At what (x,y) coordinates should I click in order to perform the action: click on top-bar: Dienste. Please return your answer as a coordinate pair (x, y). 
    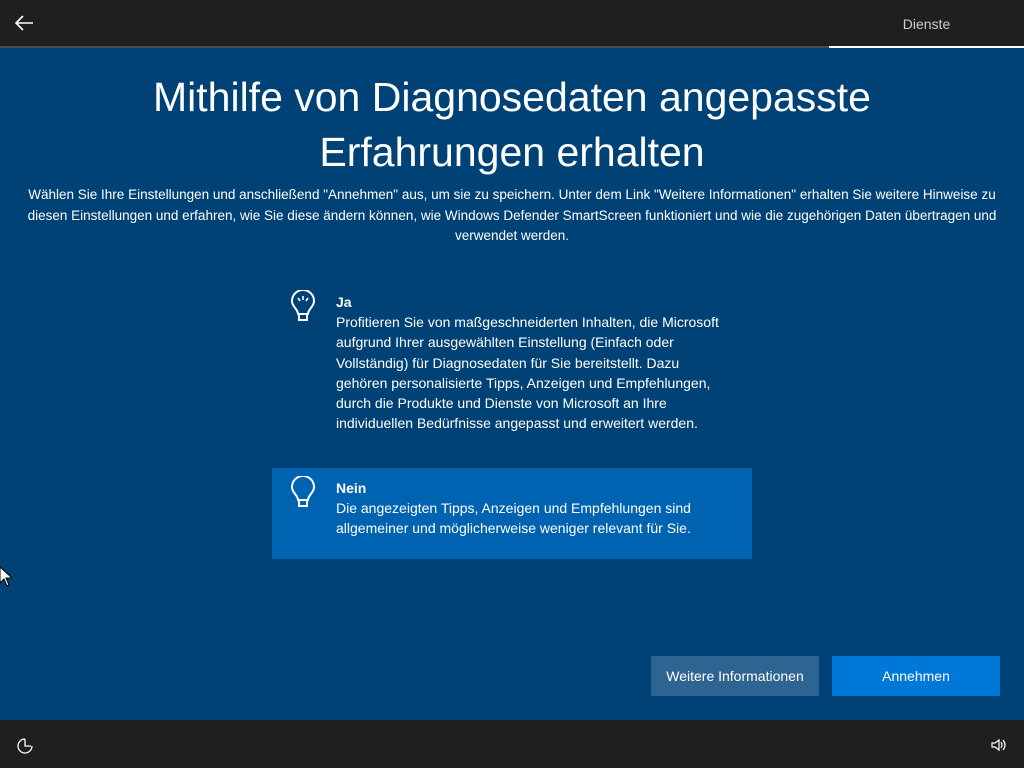
    Looking at the image, I should click on (512, 23).